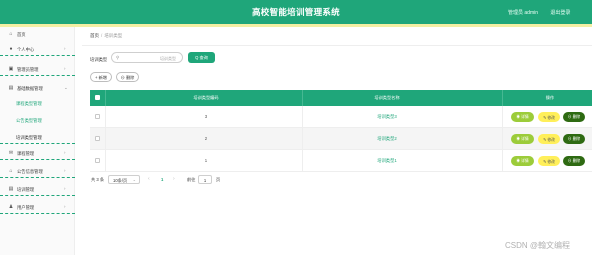 The width and height of the screenshot is (592, 255). What do you see at coordinates (341, 98) in the screenshot?
I see `table-header: 培训类型编码 培训类型名称 操作` at bounding box center [341, 98].